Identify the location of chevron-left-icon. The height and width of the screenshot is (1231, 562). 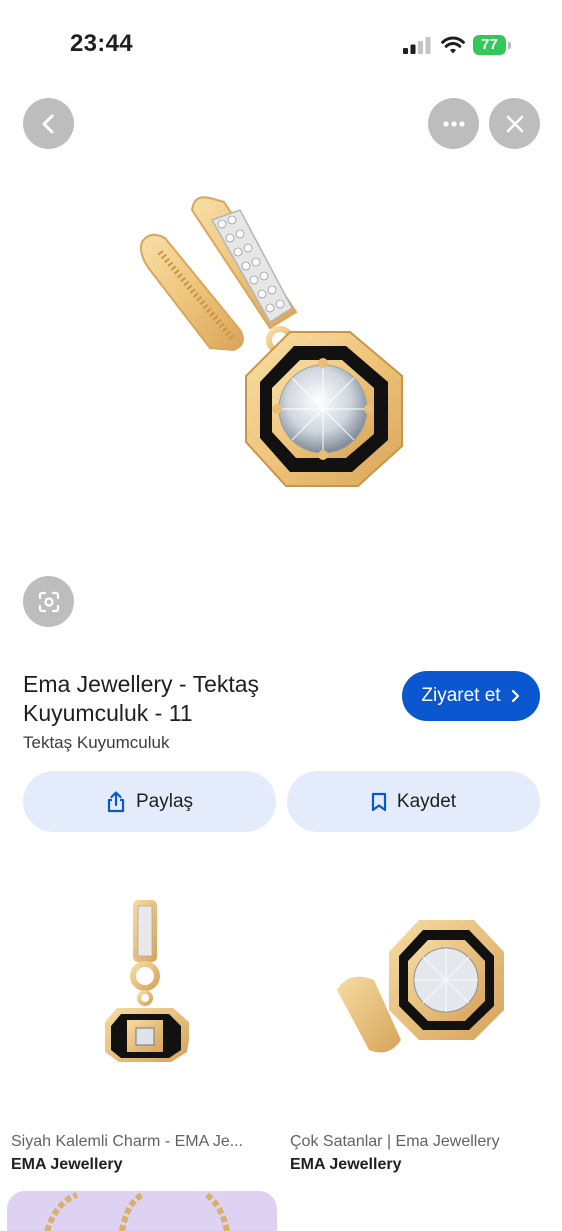
(47, 123).